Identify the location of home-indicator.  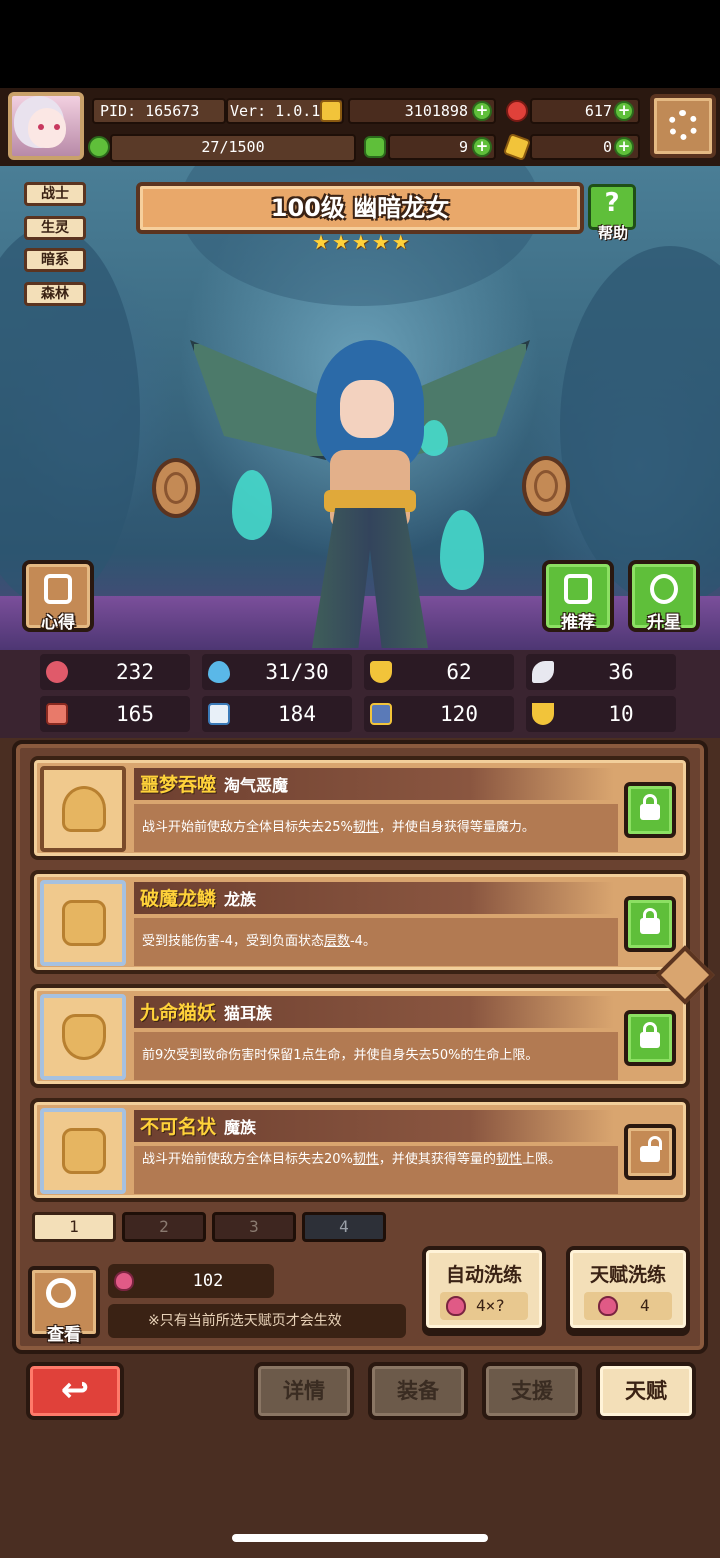
(360, 1538).